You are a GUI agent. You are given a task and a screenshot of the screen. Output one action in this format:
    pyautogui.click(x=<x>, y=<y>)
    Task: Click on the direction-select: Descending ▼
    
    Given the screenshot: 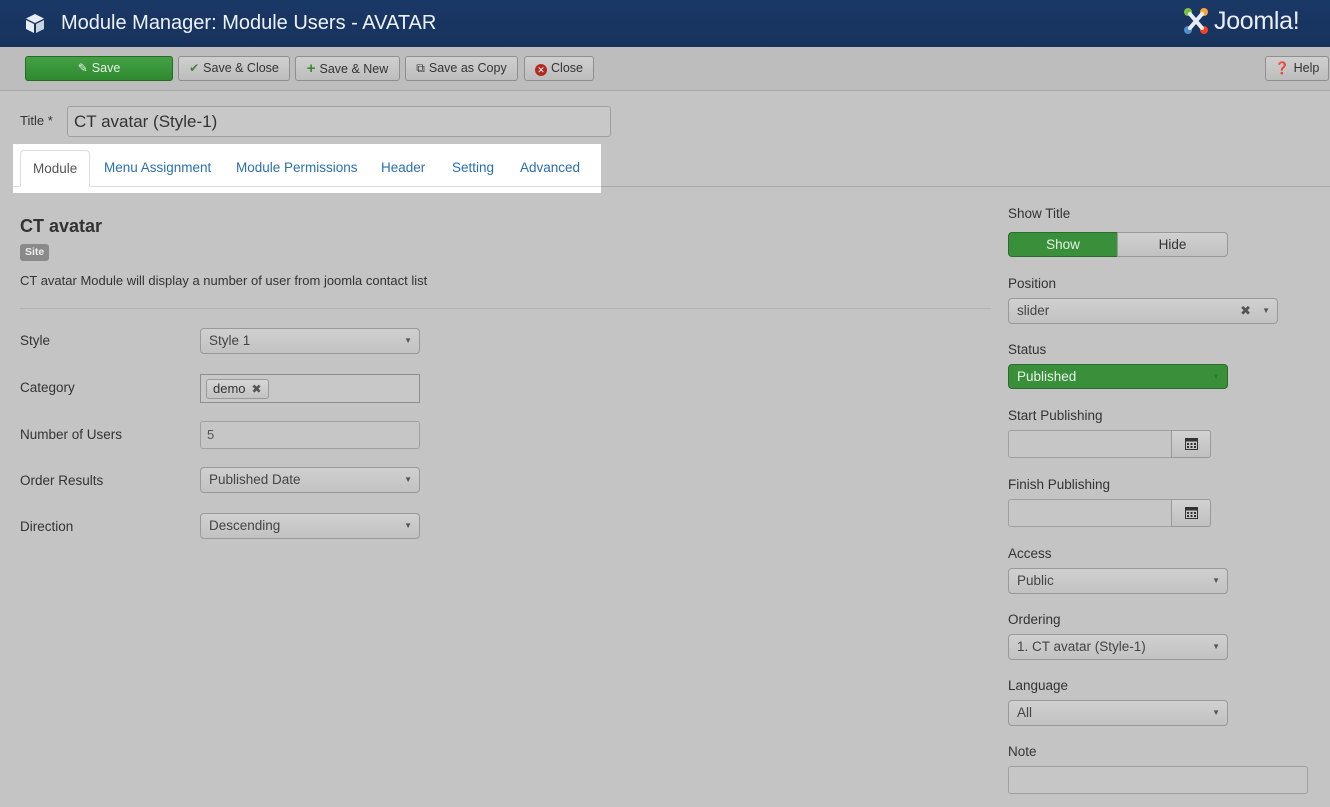 What is the action you would take?
    pyautogui.click(x=310, y=526)
    